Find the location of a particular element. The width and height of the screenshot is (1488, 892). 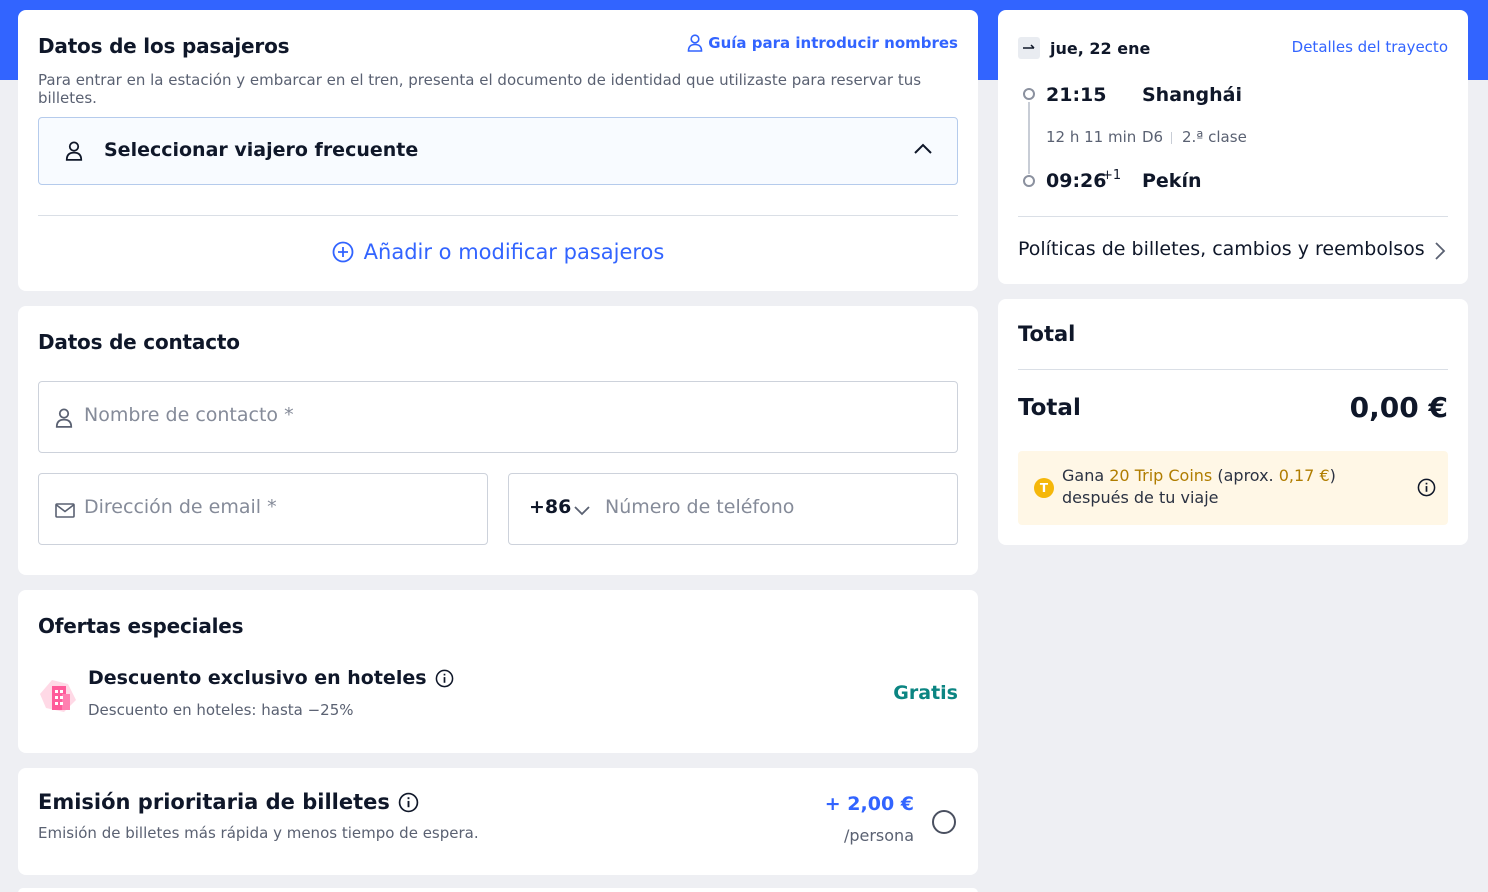

frequent-traveler-select: Seleccionar viajero frecuente is located at coordinates (498, 151).